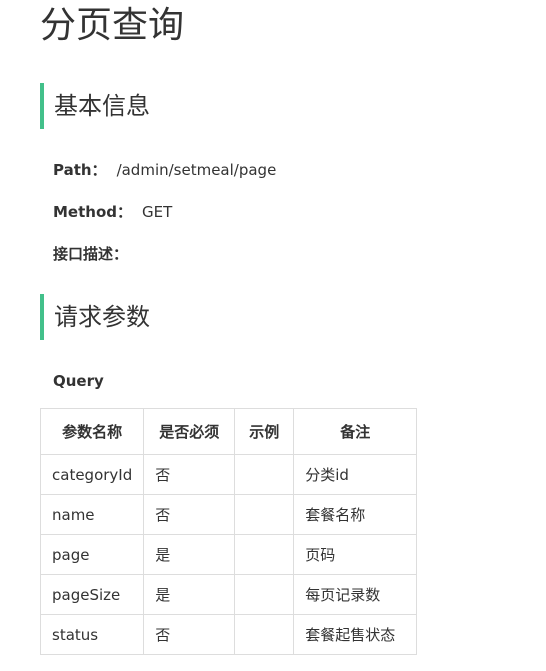 Image resolution: width=546 pixels, height=671 pixels. I want to click on description-line: 接口描述：, so click(90, 254).